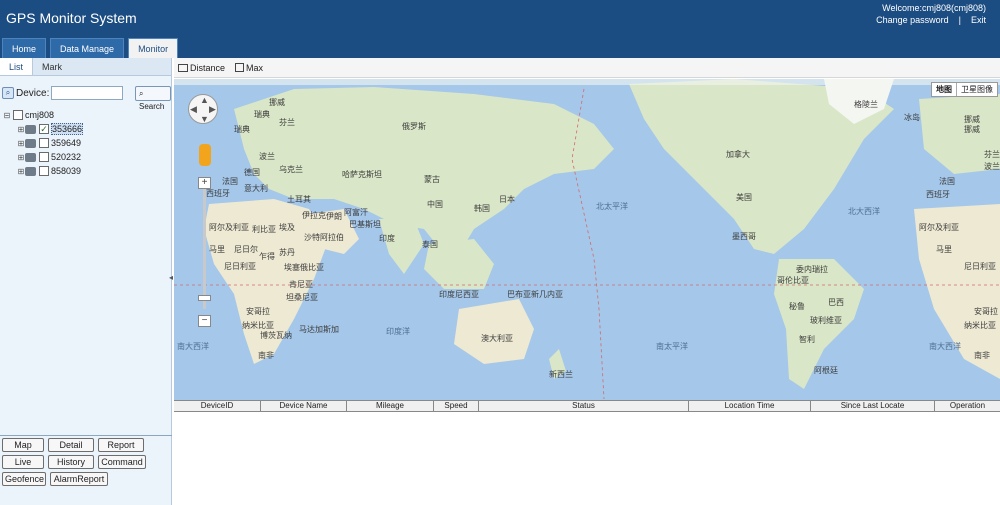 The height and width of the screenshot is (505, 1000). Describe the element at coordinates (121, 445) in the screenshot. I see `report-button: Report` at that location.